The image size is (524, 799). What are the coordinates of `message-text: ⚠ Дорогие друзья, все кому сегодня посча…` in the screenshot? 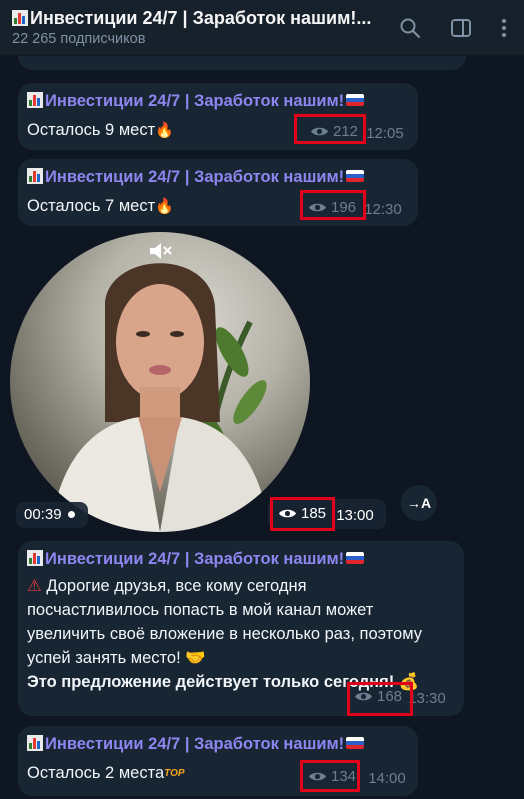 It's located at (225, 634).